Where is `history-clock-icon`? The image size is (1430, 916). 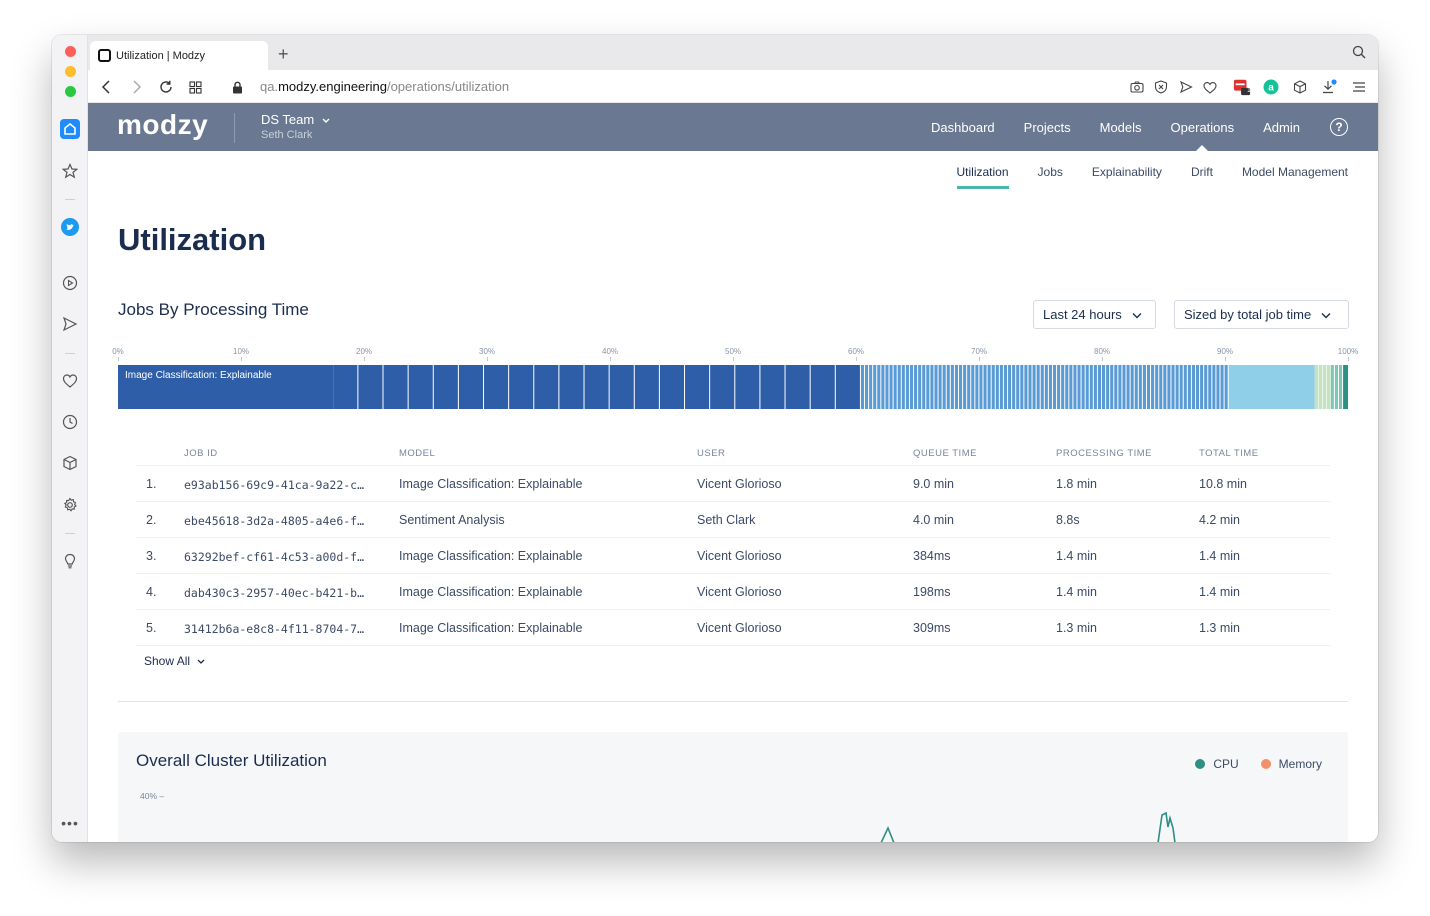
history-clock-icon is located at coordinates (70, 422).